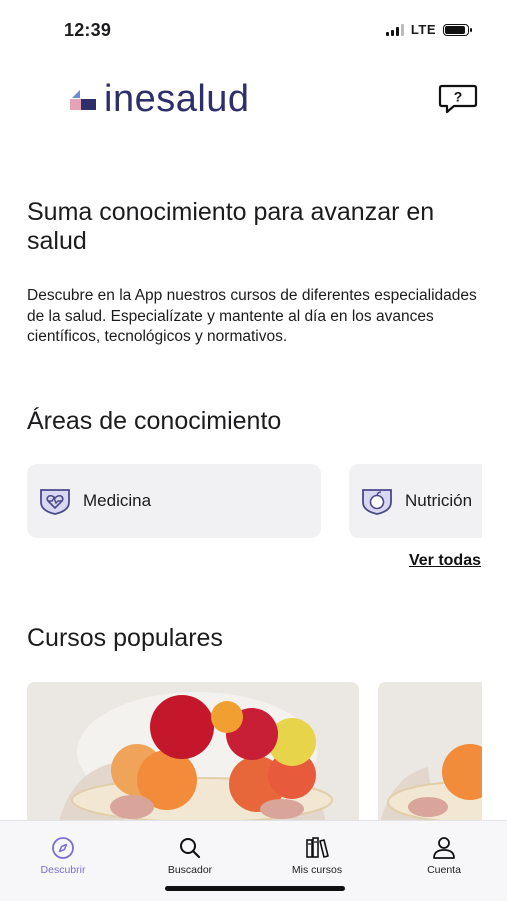  What do you see at coordinates (444, 870) in the screenshot?
I see `tab-label: Cuenta` at bounding box center [444, 870].